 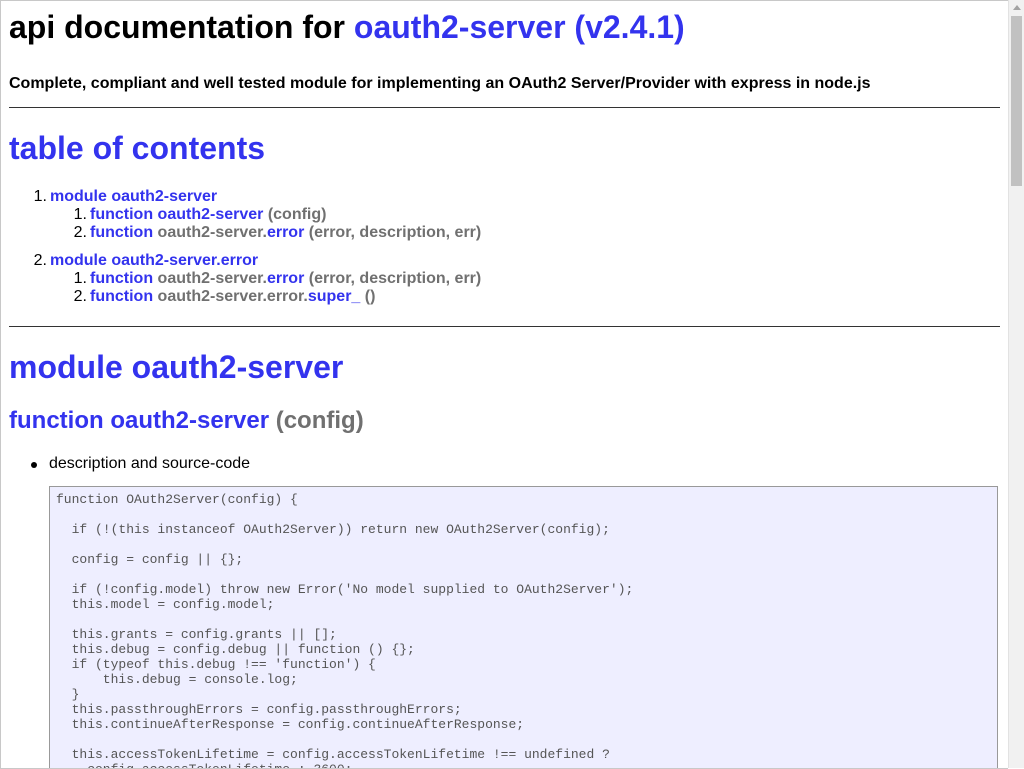 I want to click on toc-function-part: oauth2-server, so click(x=210, y=214).